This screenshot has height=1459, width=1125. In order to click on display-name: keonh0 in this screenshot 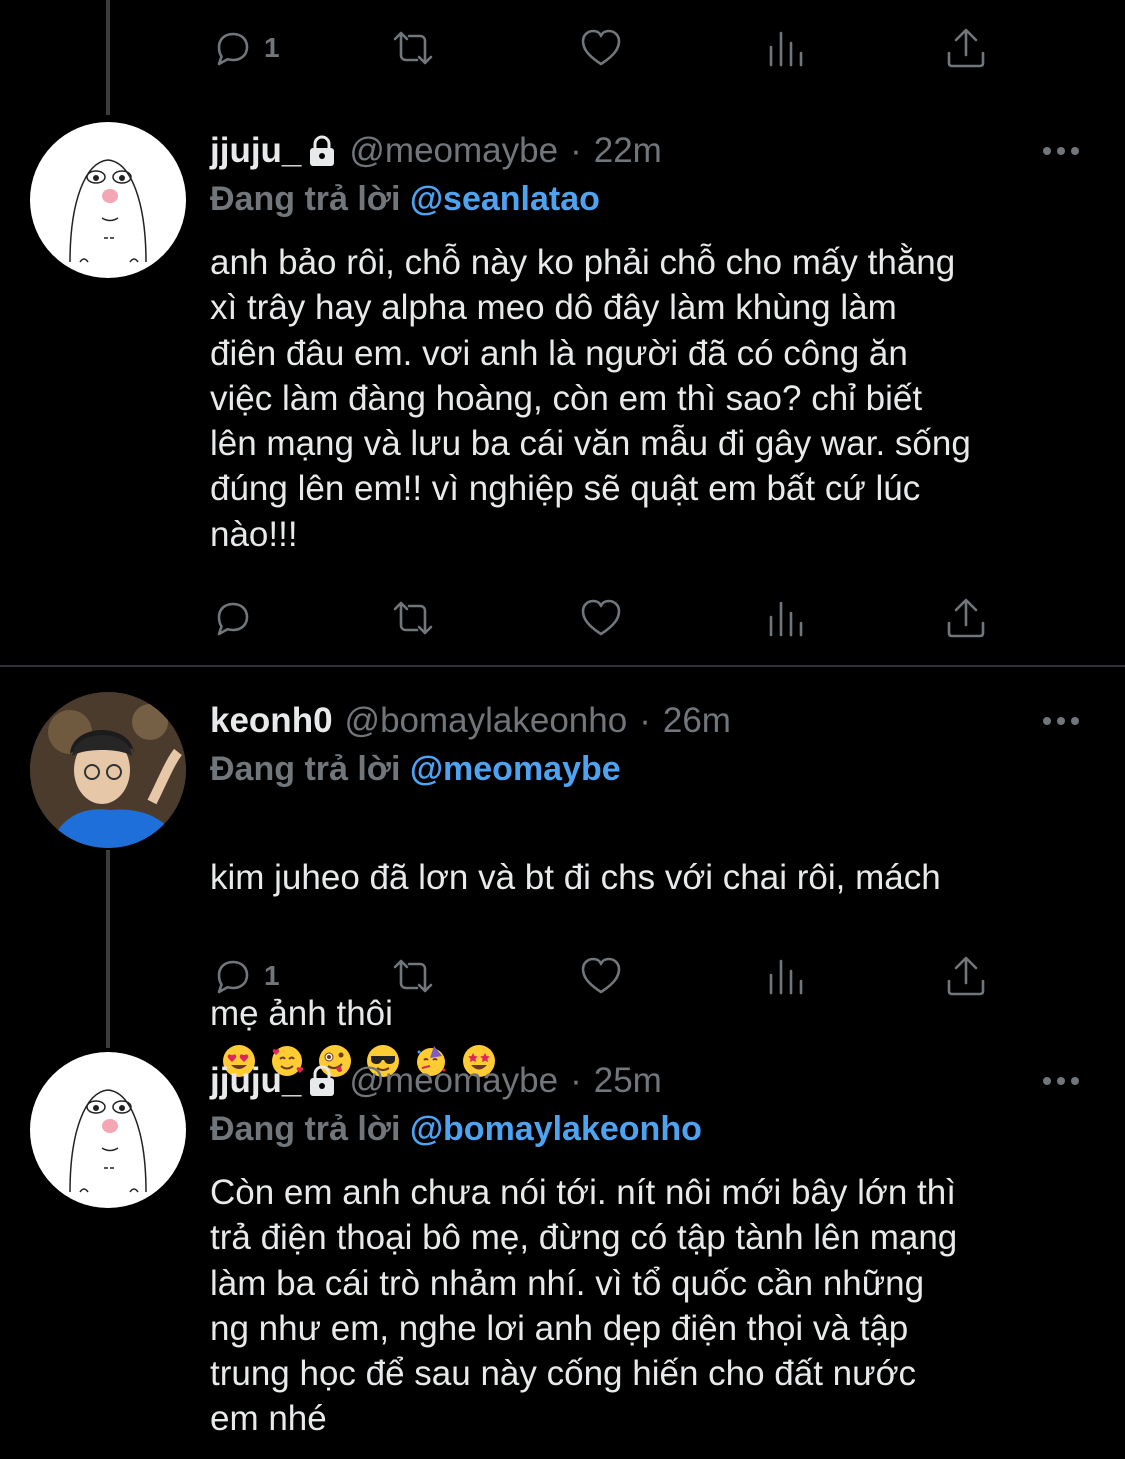, I will do `click(271, 721)`.